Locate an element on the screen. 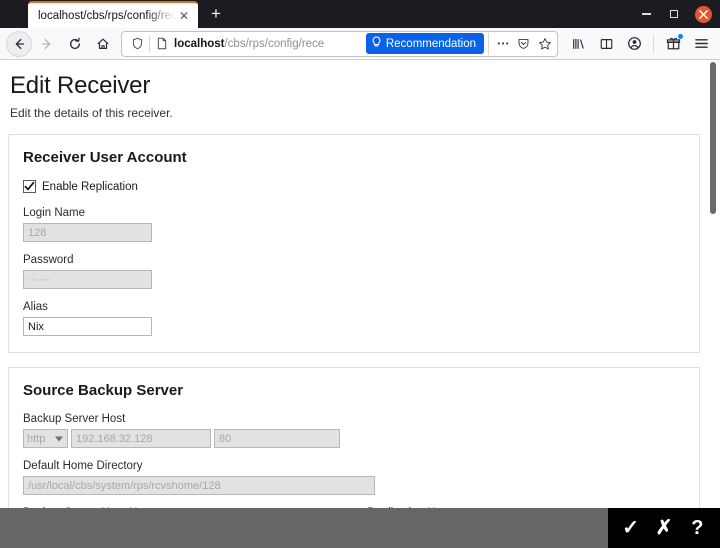 This screenshot has width=720, height=548. url-text: localhost/cbs/rps/config/rece is located at coordinates (269, 44).